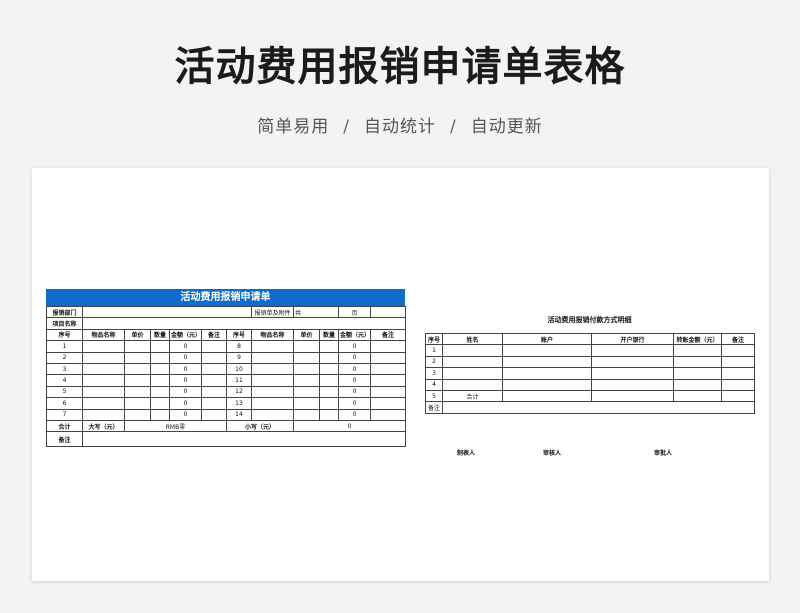  What do you see at coordinates (244, 439) in the screenshot?
I see `remark-value-cell` at bounding box center [244, 439].